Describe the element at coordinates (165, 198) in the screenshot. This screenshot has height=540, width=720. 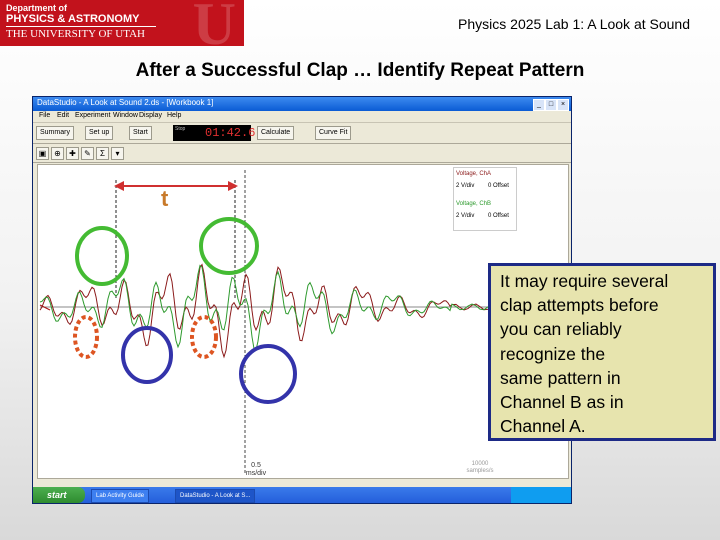
I see `period-label: t` at that location.